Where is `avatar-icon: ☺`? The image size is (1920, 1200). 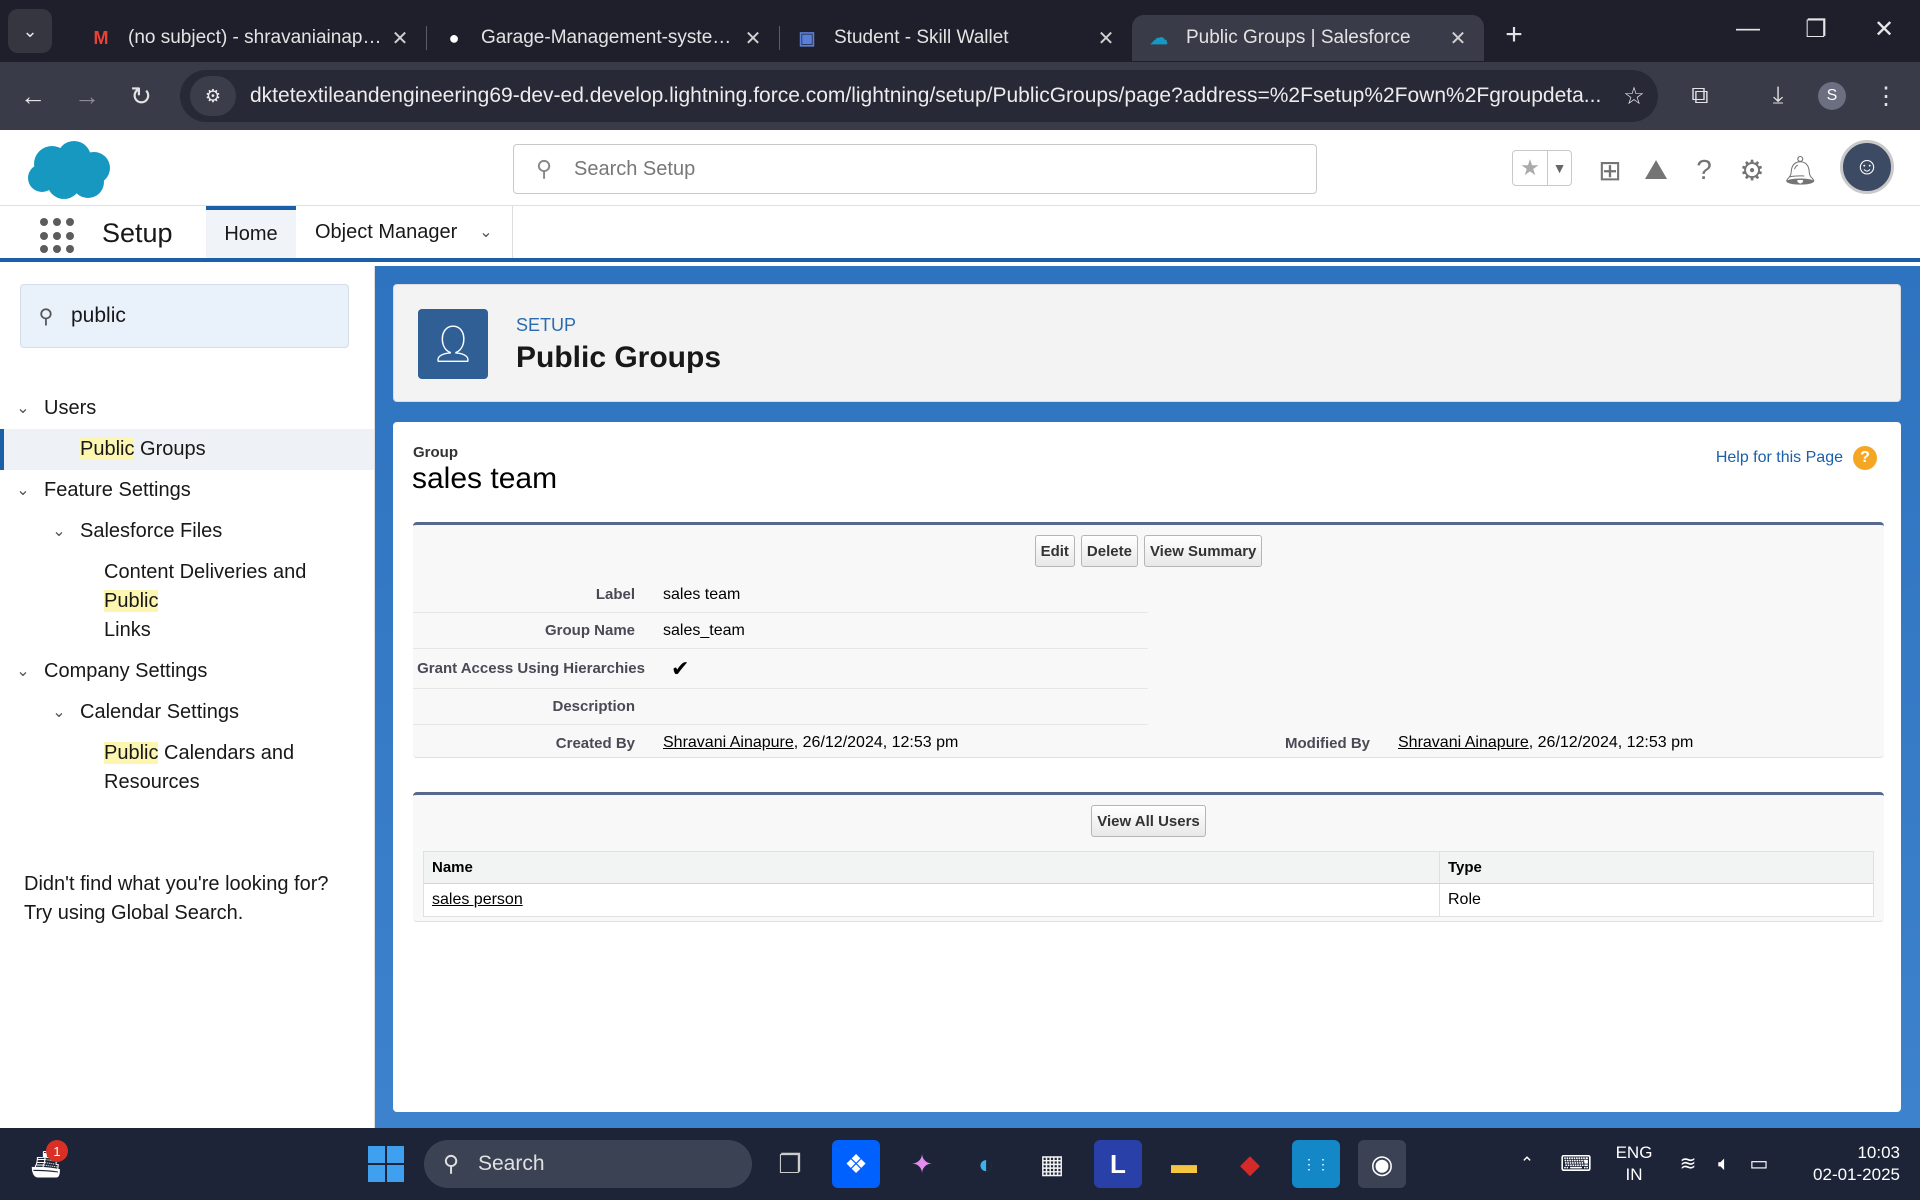
avatar-icon: ☺ is located at coordinates (1867, 166).